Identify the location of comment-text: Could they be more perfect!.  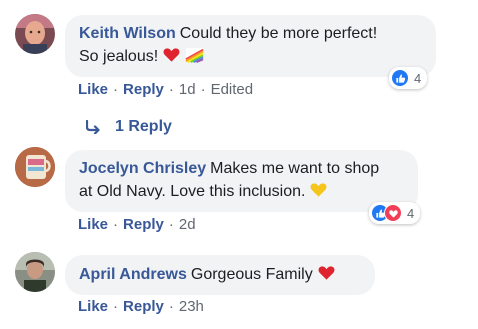
(278, 33).